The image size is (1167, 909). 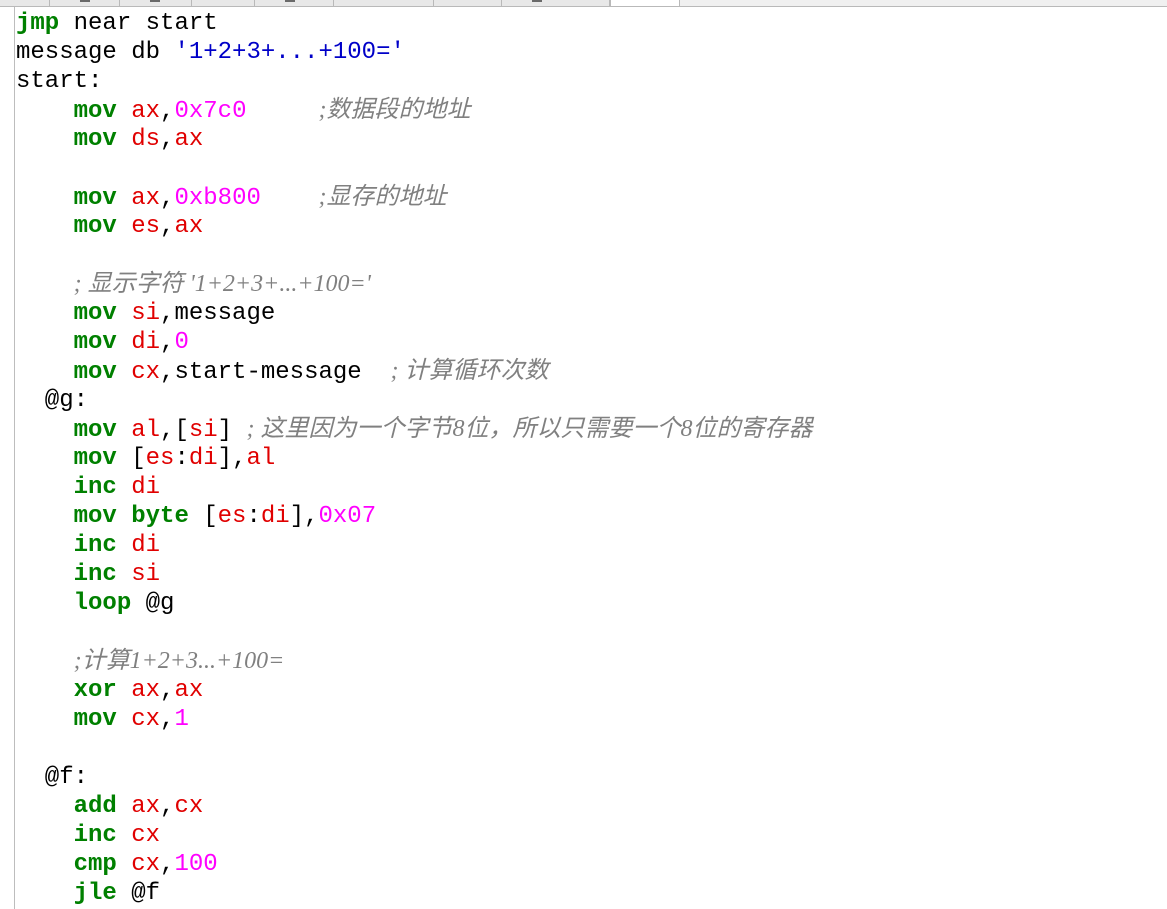 I want to click on code-line: mov byte [es:di],0x07, so click(x=414, y=516).